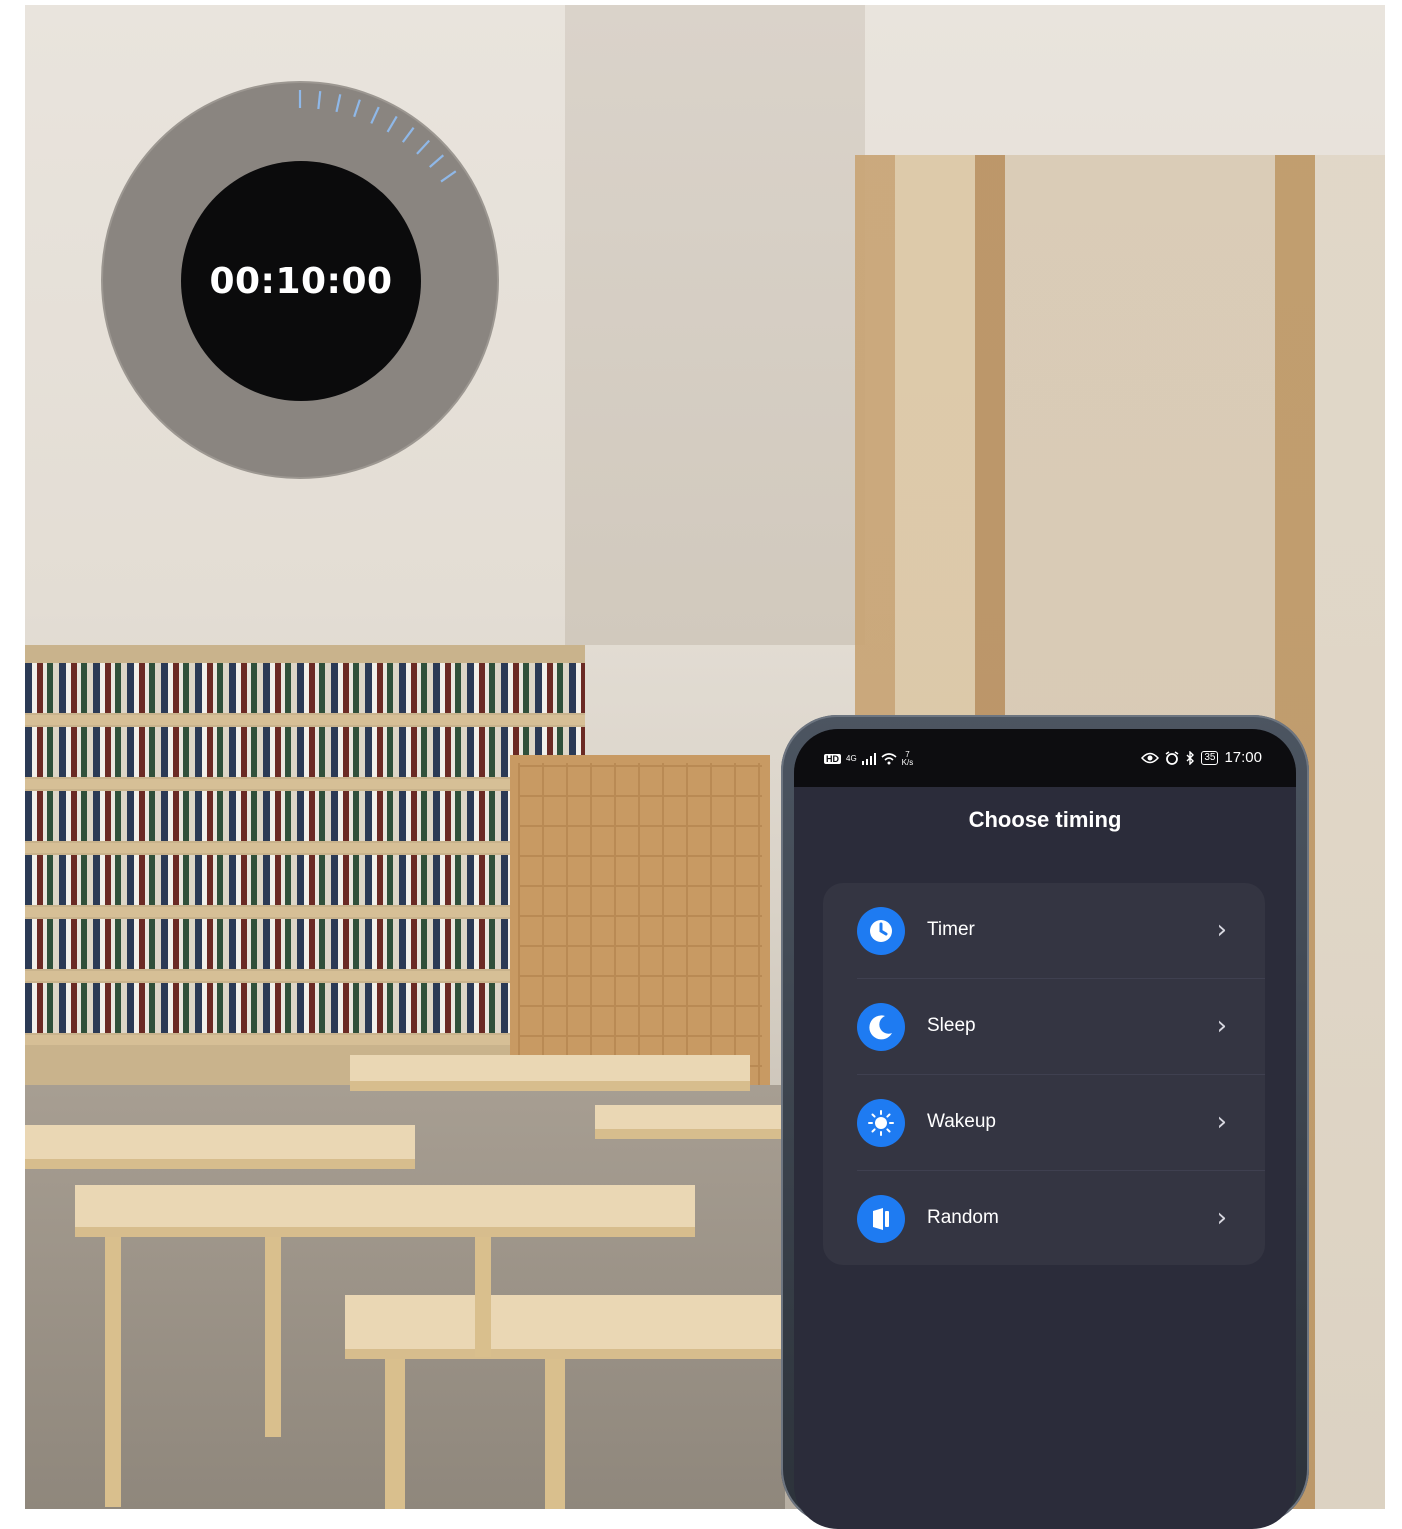  Describe the element at coordinates (881, 1219) in the screenshot. I see `random-icon` at that location.